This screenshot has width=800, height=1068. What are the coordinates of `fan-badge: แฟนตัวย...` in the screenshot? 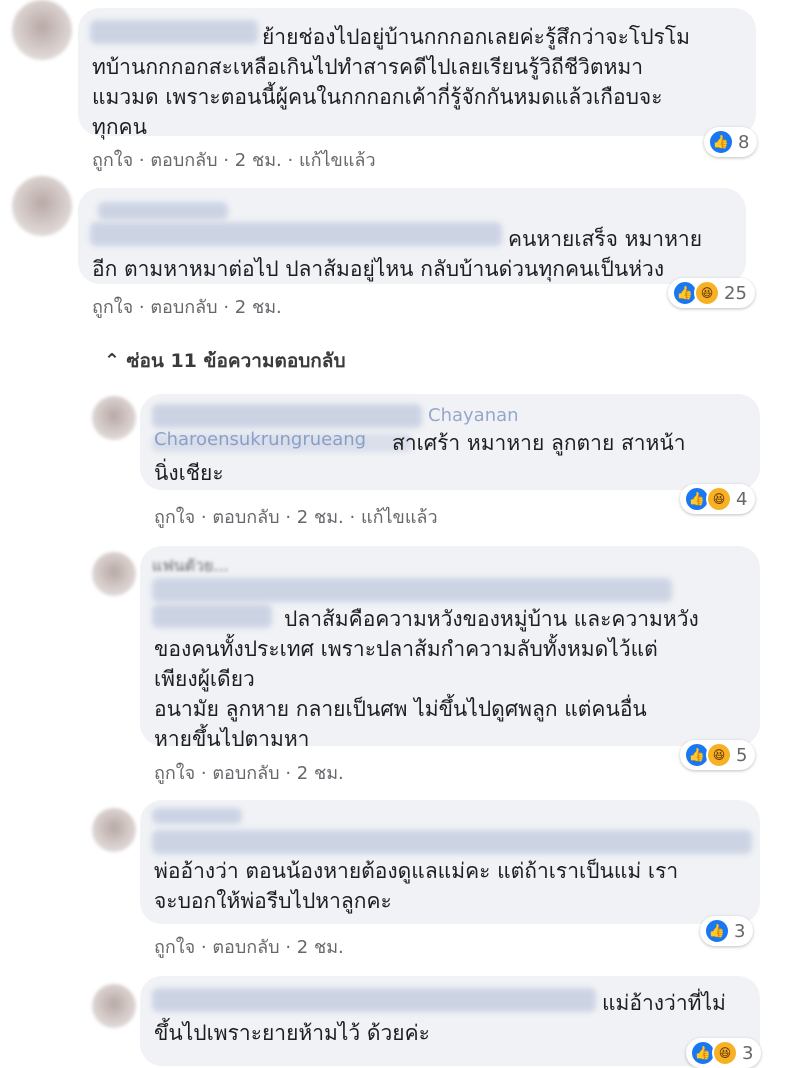 It's located at (190, 565).